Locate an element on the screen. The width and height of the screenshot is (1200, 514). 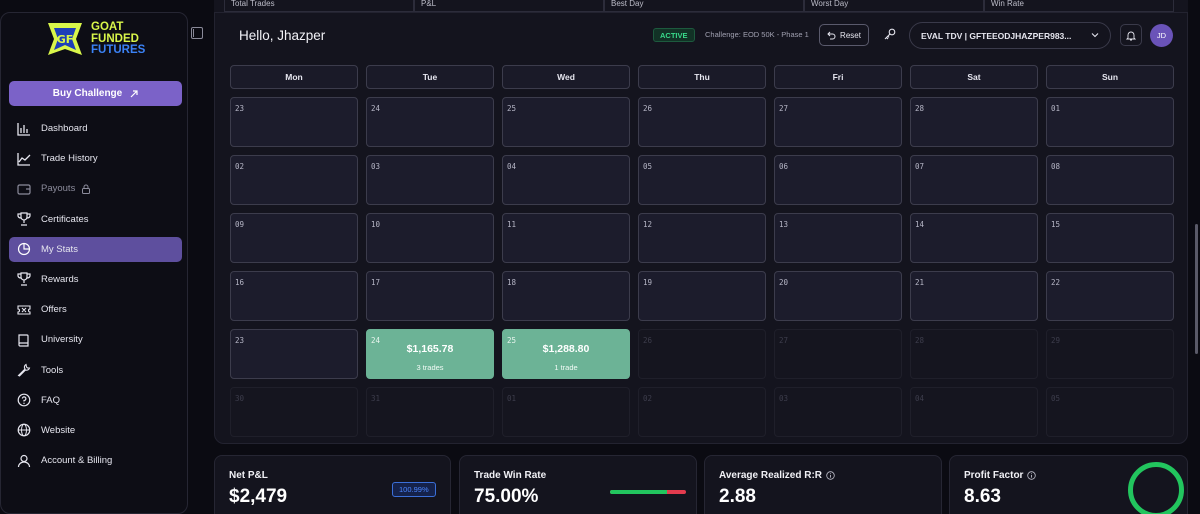
key-icon is located at coordinates (890, 34).